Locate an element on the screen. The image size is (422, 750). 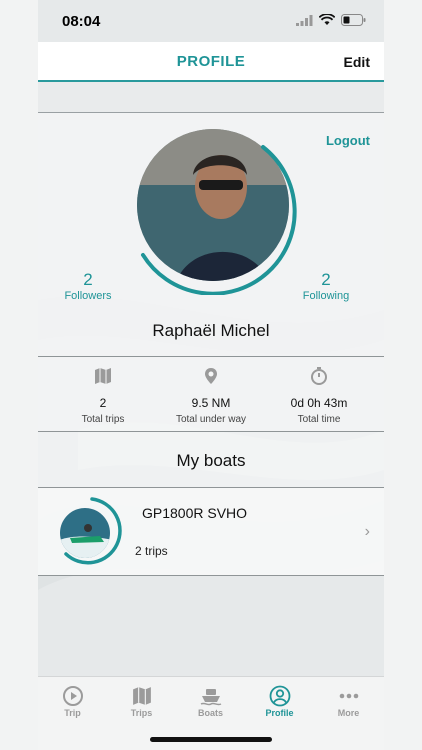
tab-more: More is located at coordinates (348, 701).